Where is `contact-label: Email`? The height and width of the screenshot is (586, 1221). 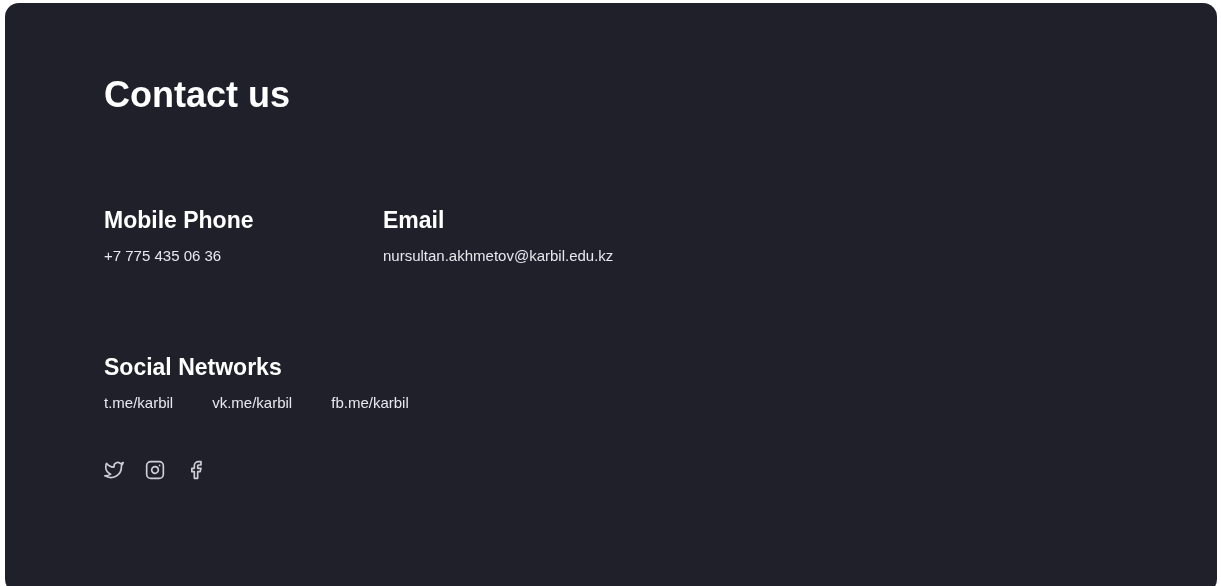 contact-label: Email is located at coordinates (414, 220).